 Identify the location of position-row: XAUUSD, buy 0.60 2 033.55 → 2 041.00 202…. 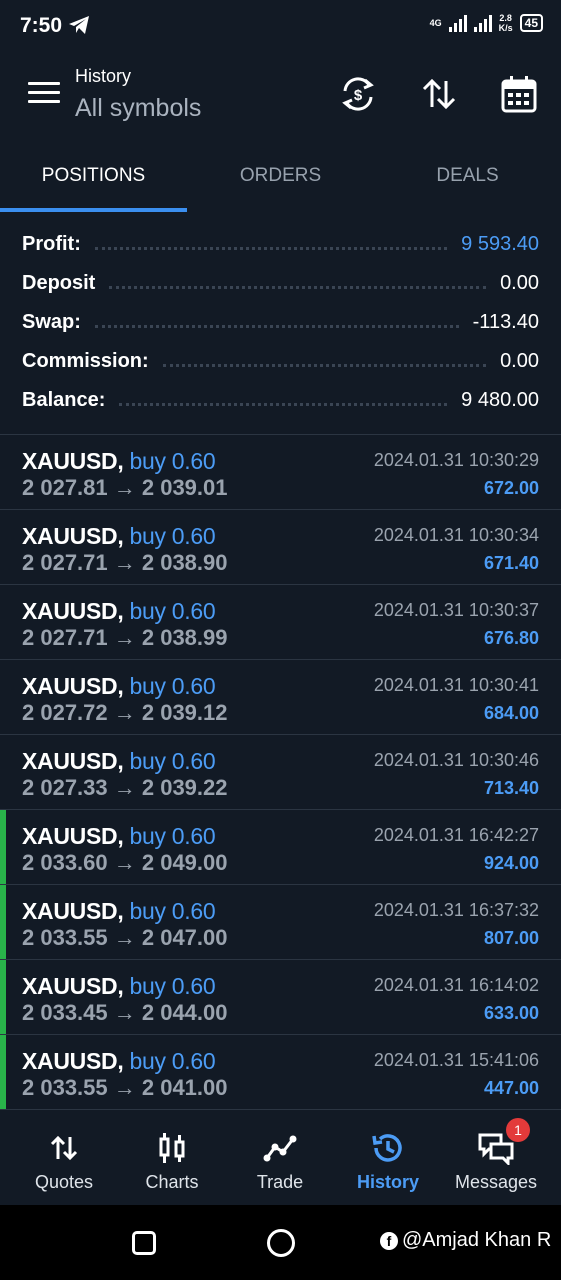
(280, 1072).